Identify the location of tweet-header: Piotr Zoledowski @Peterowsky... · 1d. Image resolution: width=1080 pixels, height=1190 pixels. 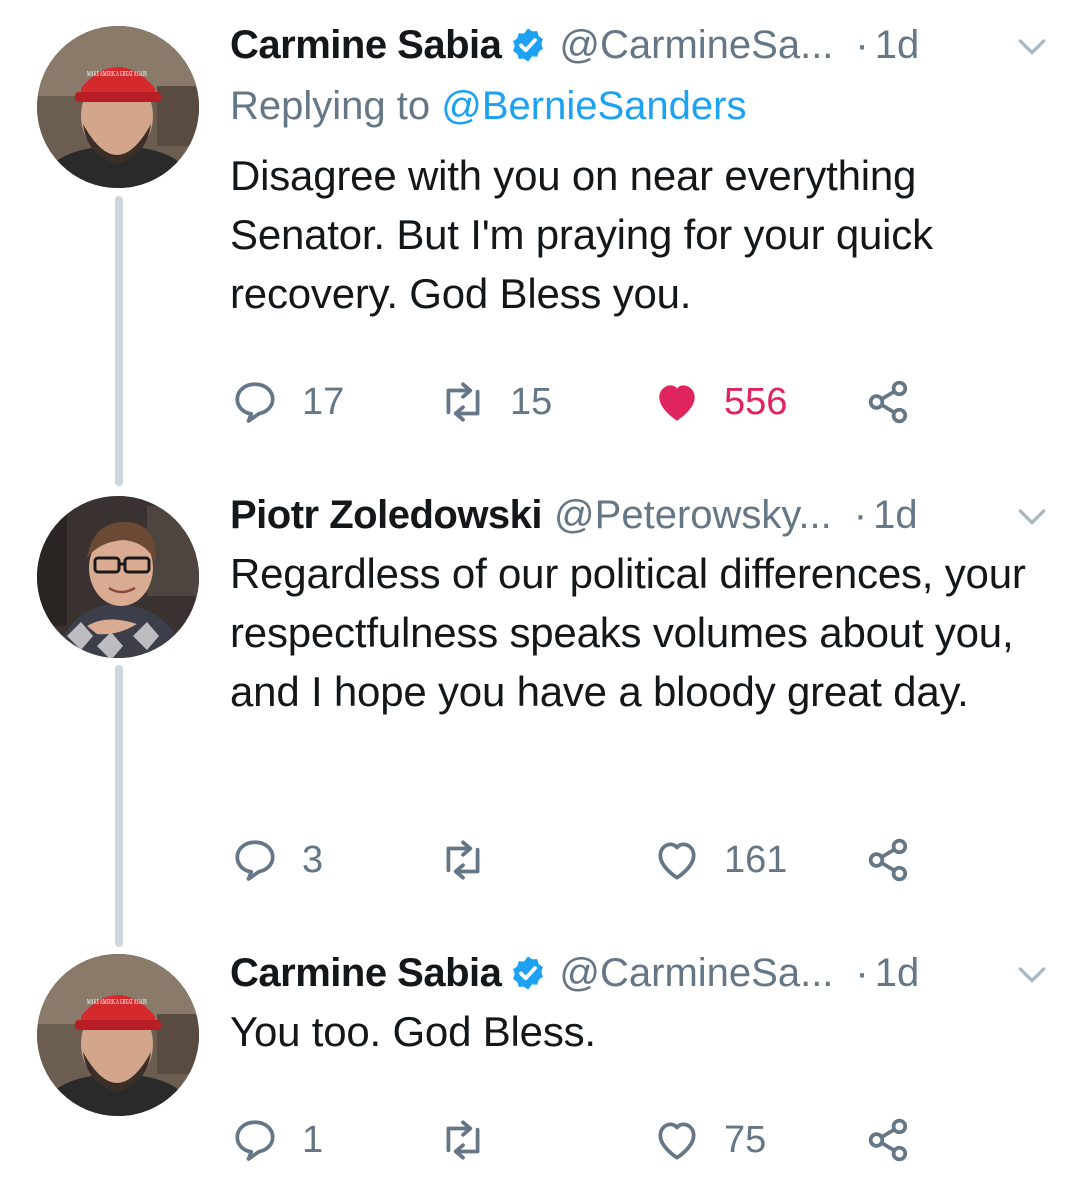
(574, 515).